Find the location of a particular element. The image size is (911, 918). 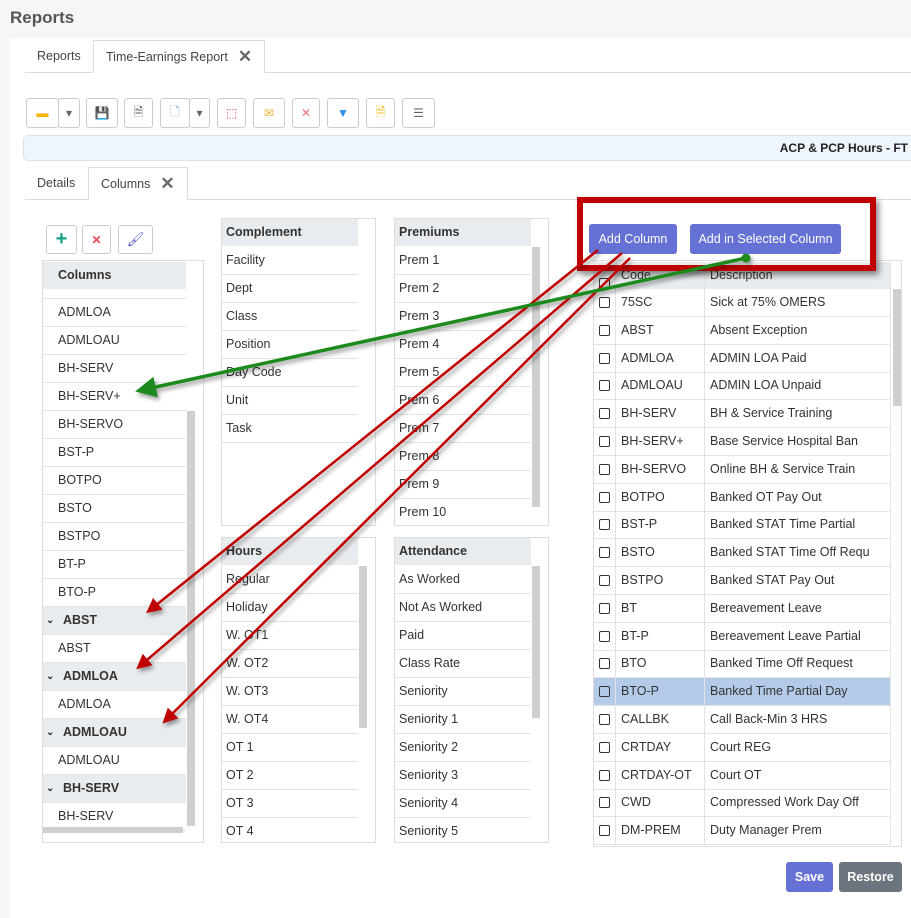

notes-icon: 🗎 is located at coordinates (380, 111).